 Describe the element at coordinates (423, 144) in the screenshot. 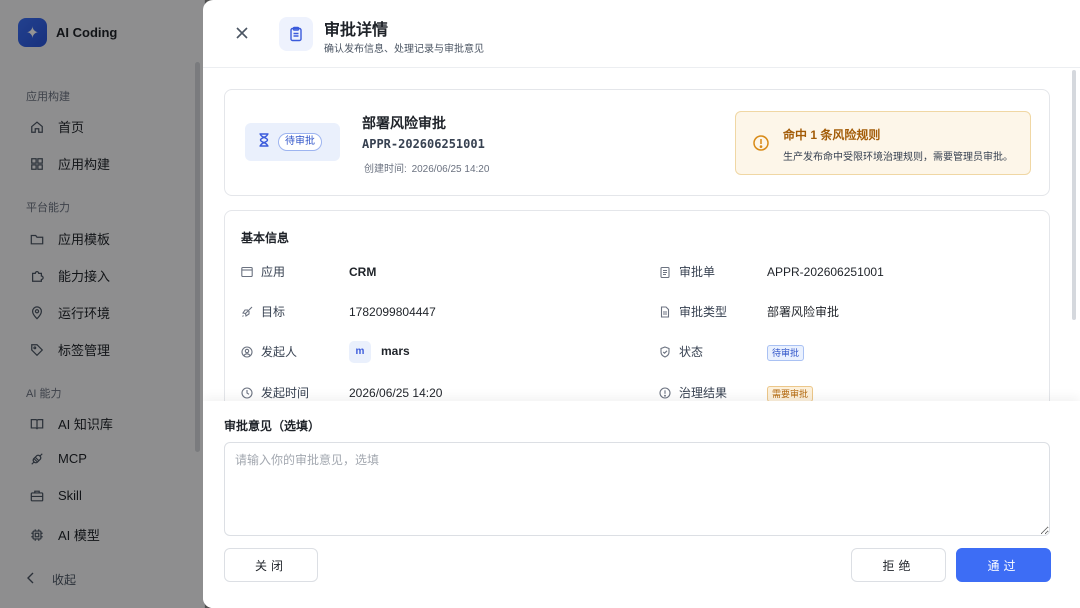

I see `approval-code: APPR-202606251001` at that location.